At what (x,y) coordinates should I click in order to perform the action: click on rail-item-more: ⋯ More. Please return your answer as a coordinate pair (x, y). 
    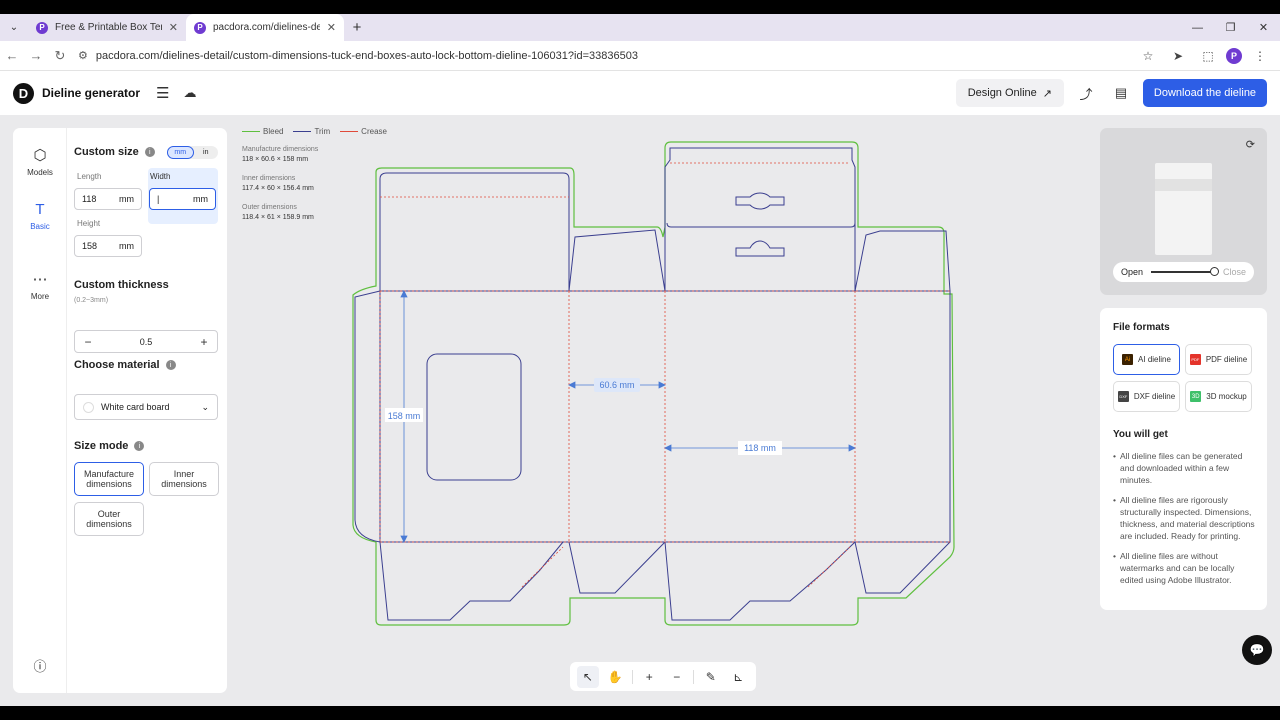
    Looking at the image, I should click on (40, 286).